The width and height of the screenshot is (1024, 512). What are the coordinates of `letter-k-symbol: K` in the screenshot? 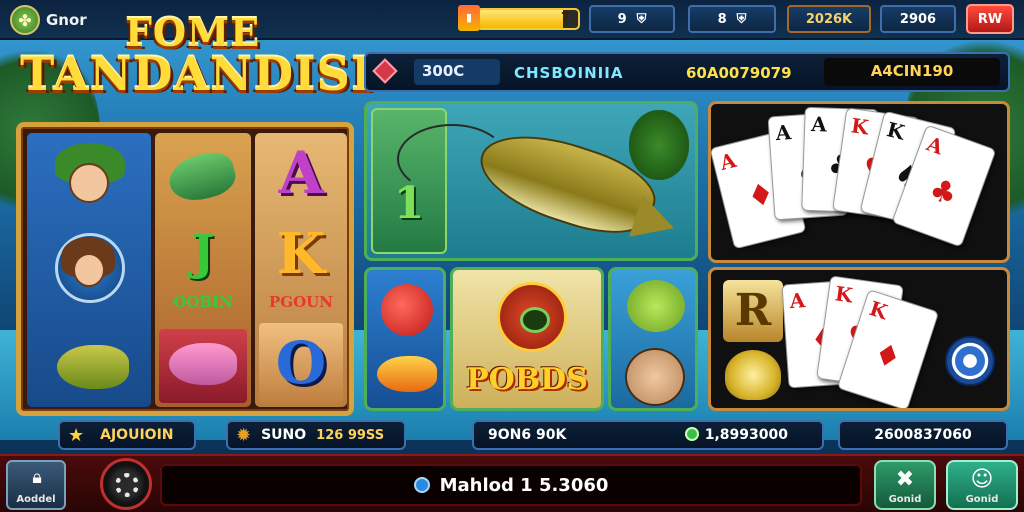 It's located at (301, 254).